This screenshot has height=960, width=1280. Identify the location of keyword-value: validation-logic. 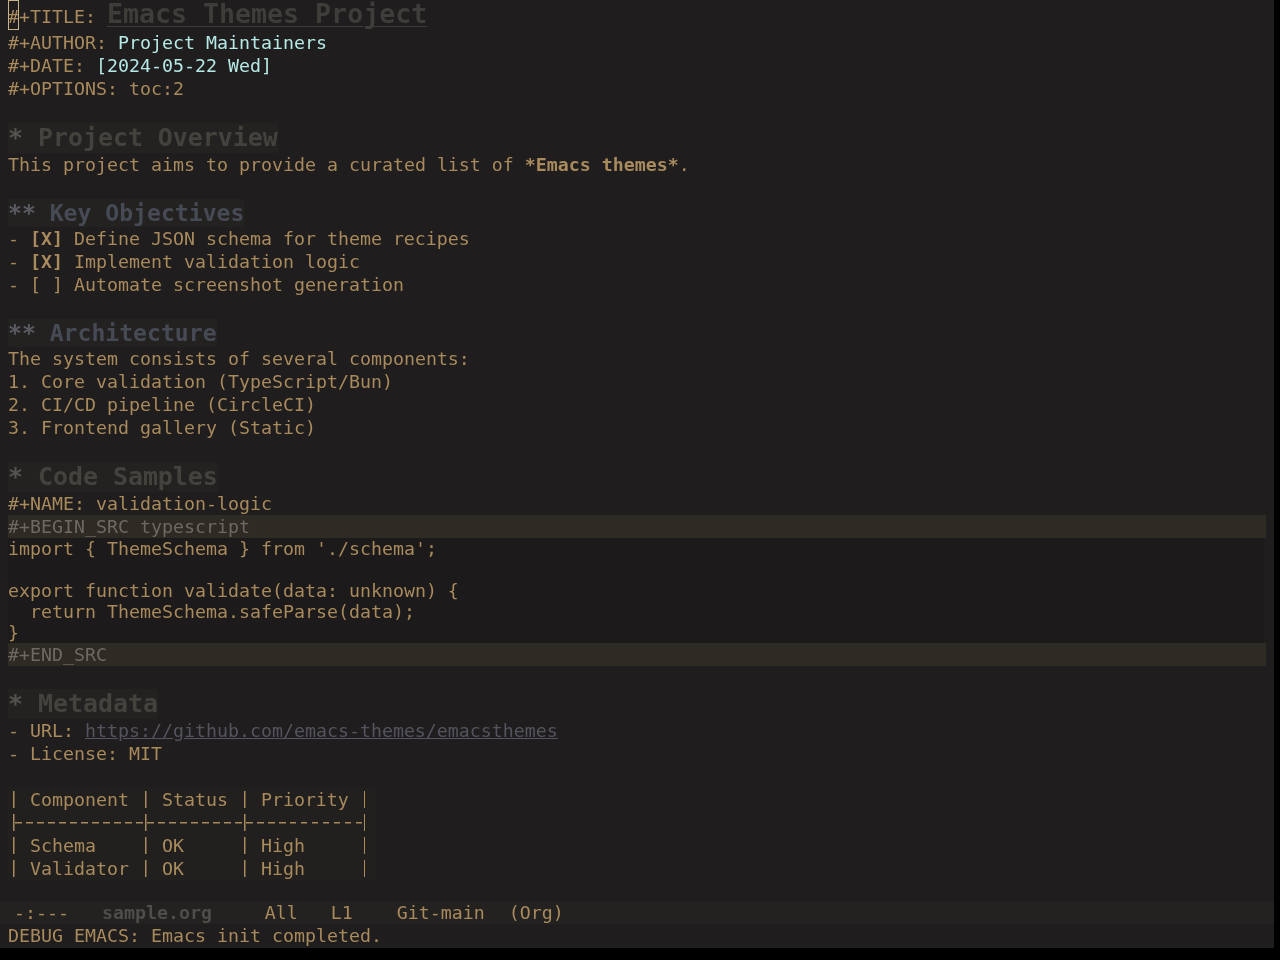
(183, 503).